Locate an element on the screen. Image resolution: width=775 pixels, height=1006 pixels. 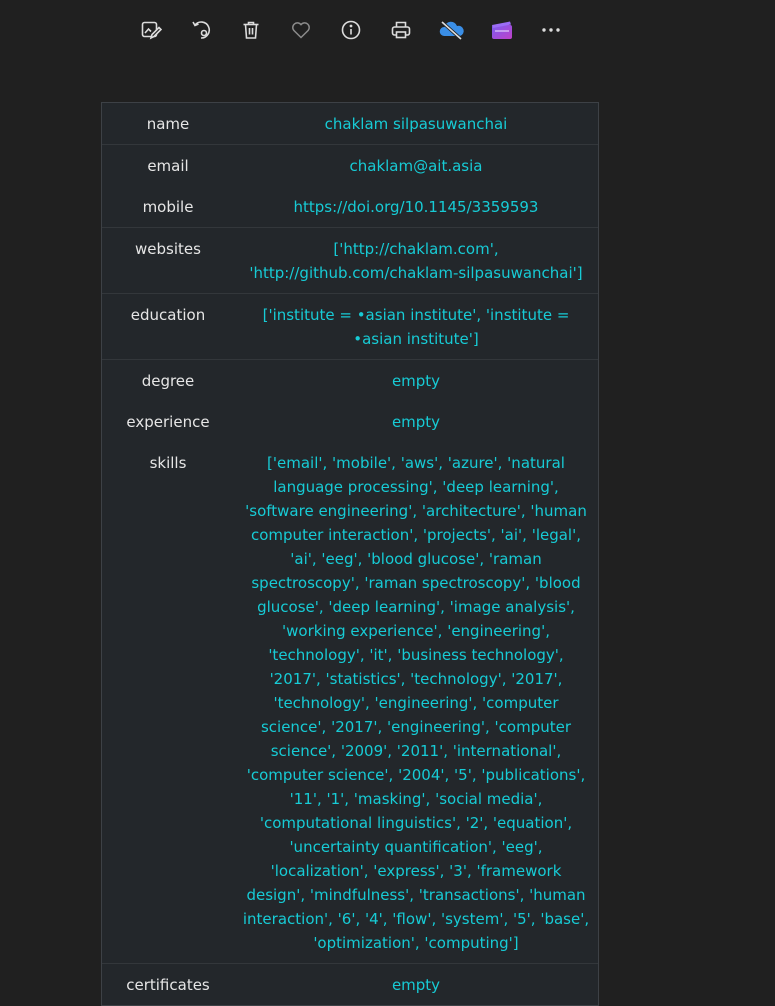
table-row: experience empty is located at coordinates (350, 421).